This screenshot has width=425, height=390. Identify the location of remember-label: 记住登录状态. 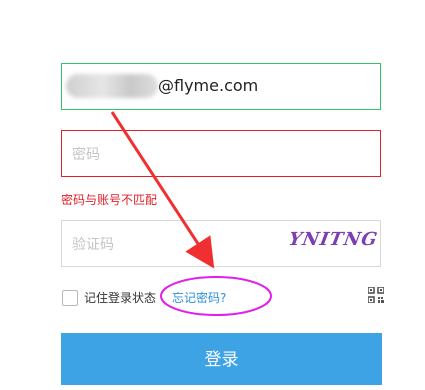
(120, 298).